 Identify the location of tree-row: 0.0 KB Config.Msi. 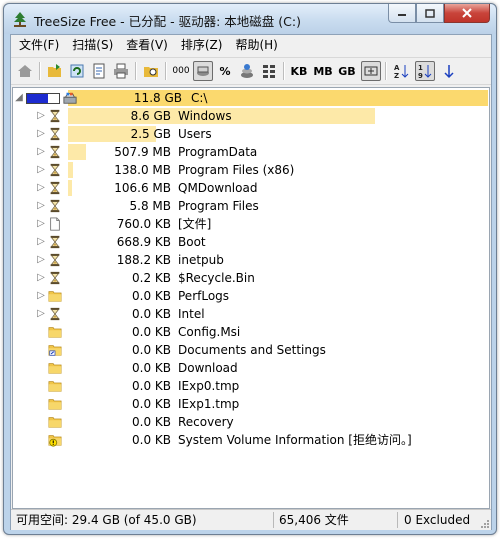
(251, 332).